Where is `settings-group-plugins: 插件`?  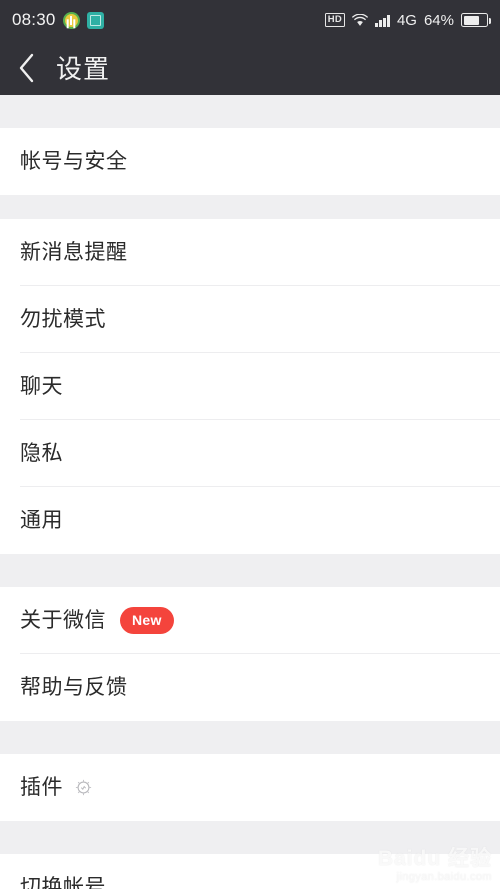
settings-group-plugins: 插件 is located at coordinates (250, 787).